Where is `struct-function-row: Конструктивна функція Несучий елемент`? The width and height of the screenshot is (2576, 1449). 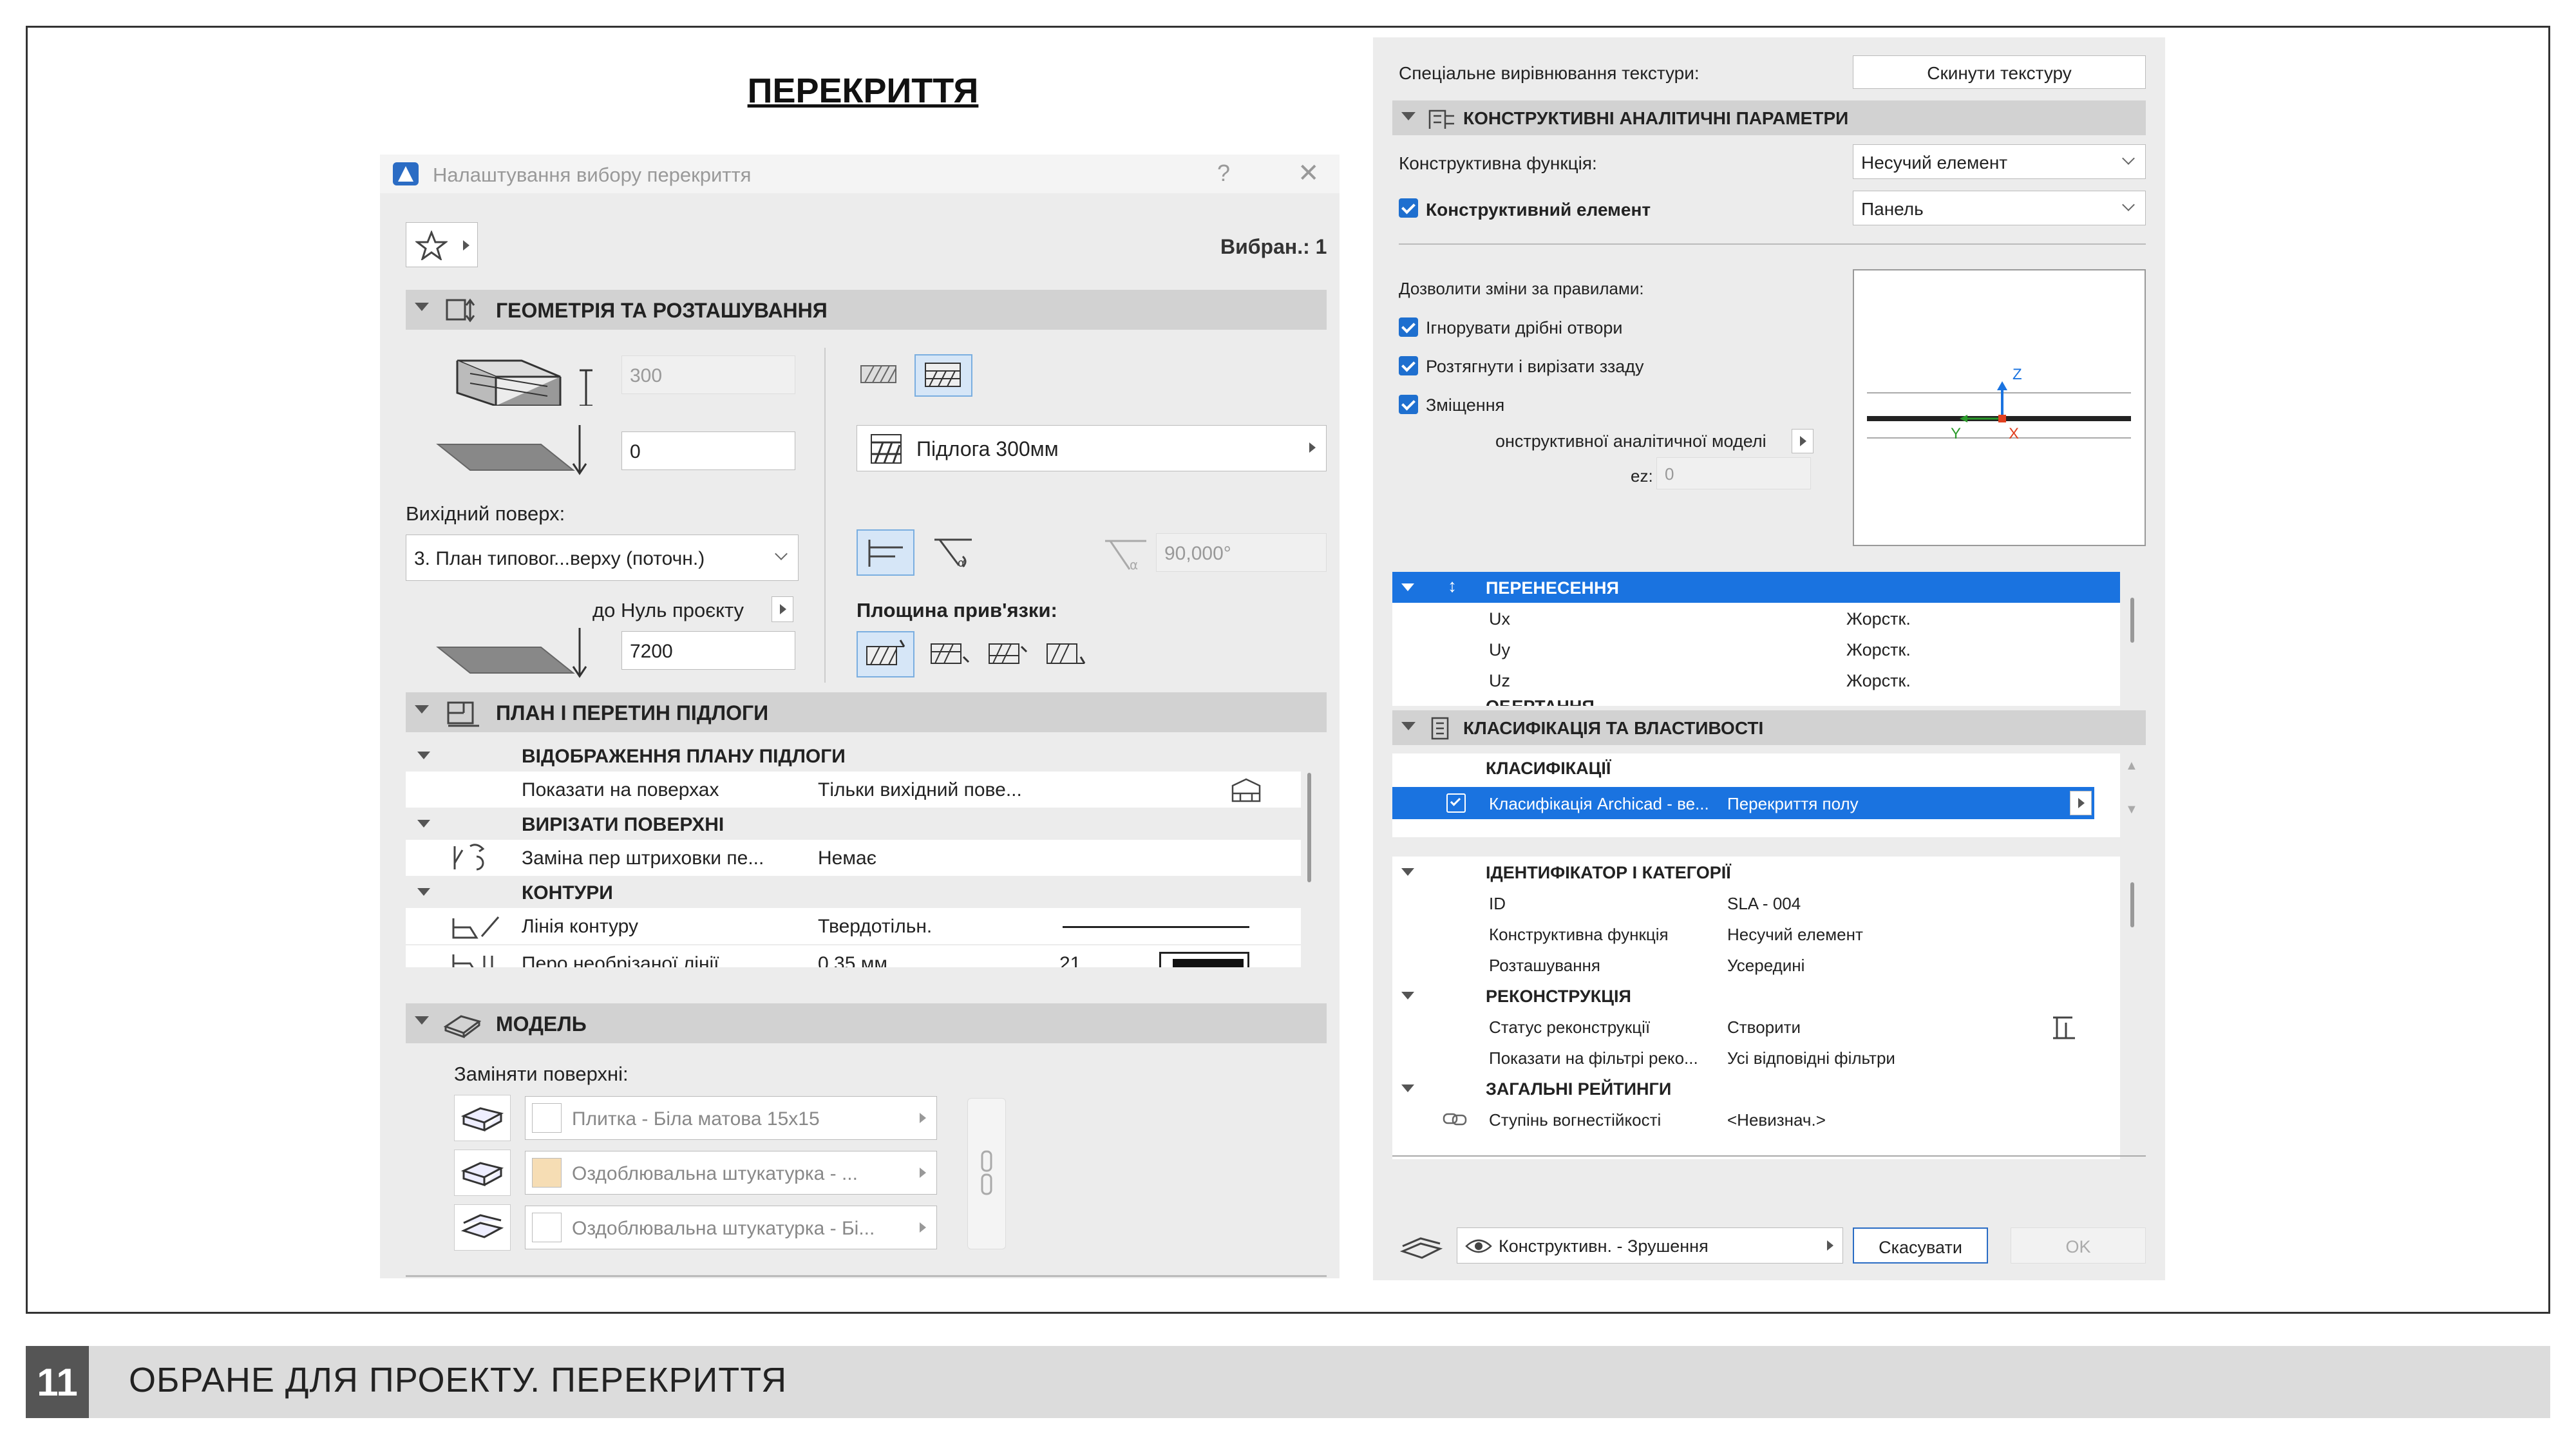 struct-function-row: Конструктивна функція Несучий елемент is located at coordinates (1756, 934).